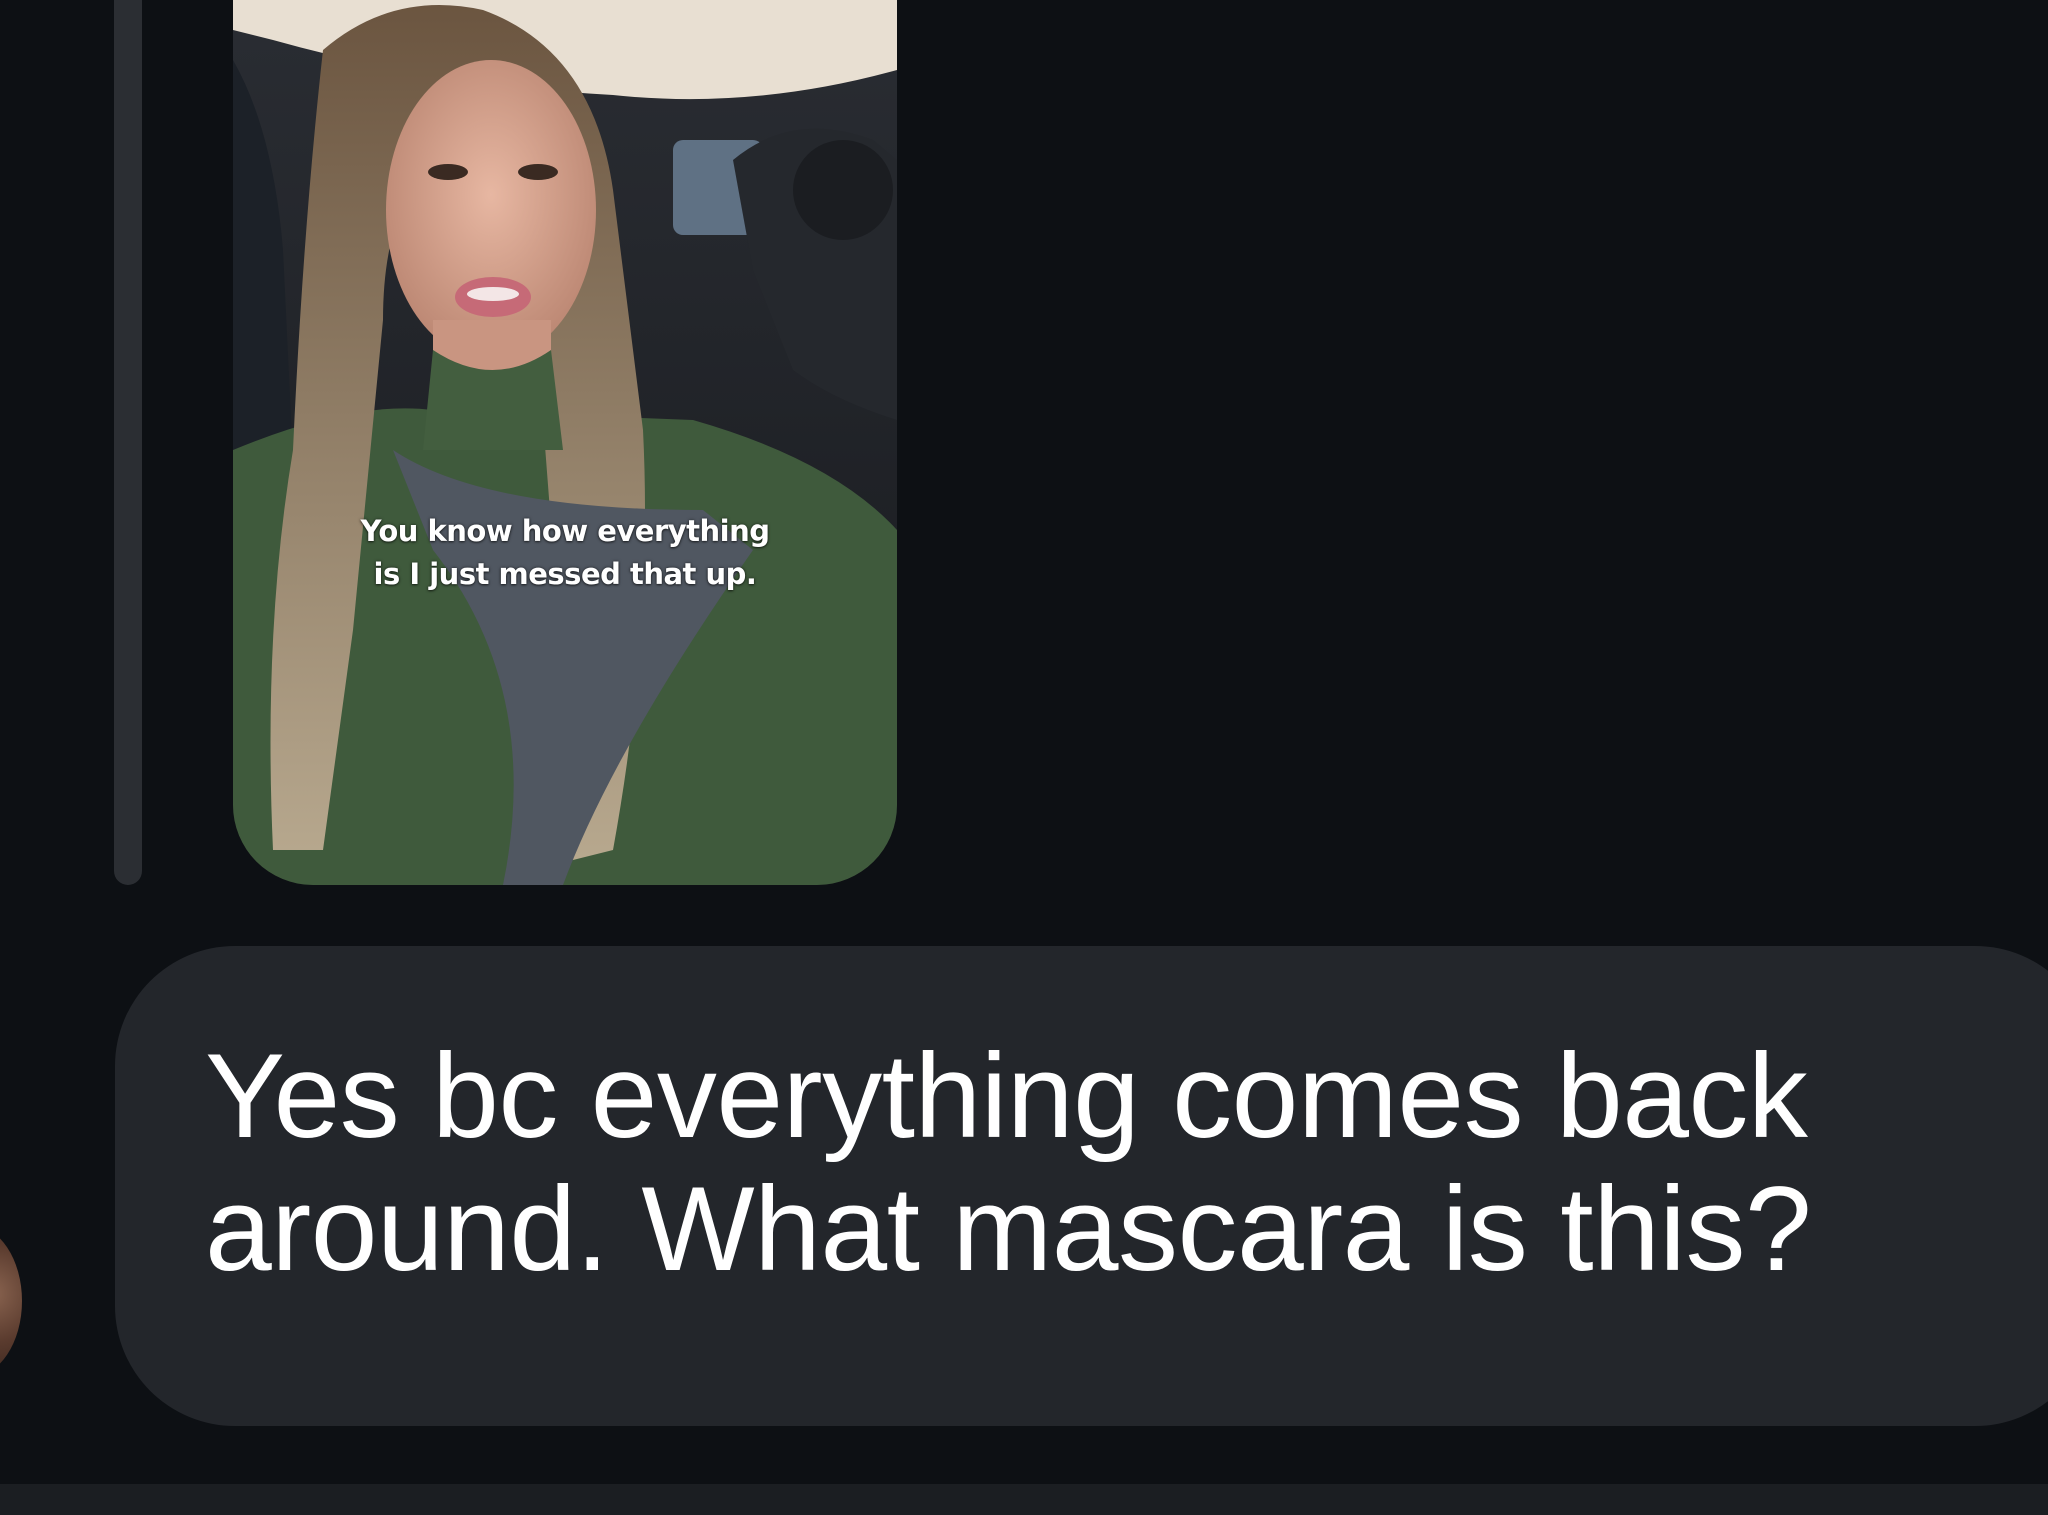 The width and height of the screenshot is (2048, 1515). Describe the element at coordinates (11, 1301) in the screenshot. I see `avatar` at that location.